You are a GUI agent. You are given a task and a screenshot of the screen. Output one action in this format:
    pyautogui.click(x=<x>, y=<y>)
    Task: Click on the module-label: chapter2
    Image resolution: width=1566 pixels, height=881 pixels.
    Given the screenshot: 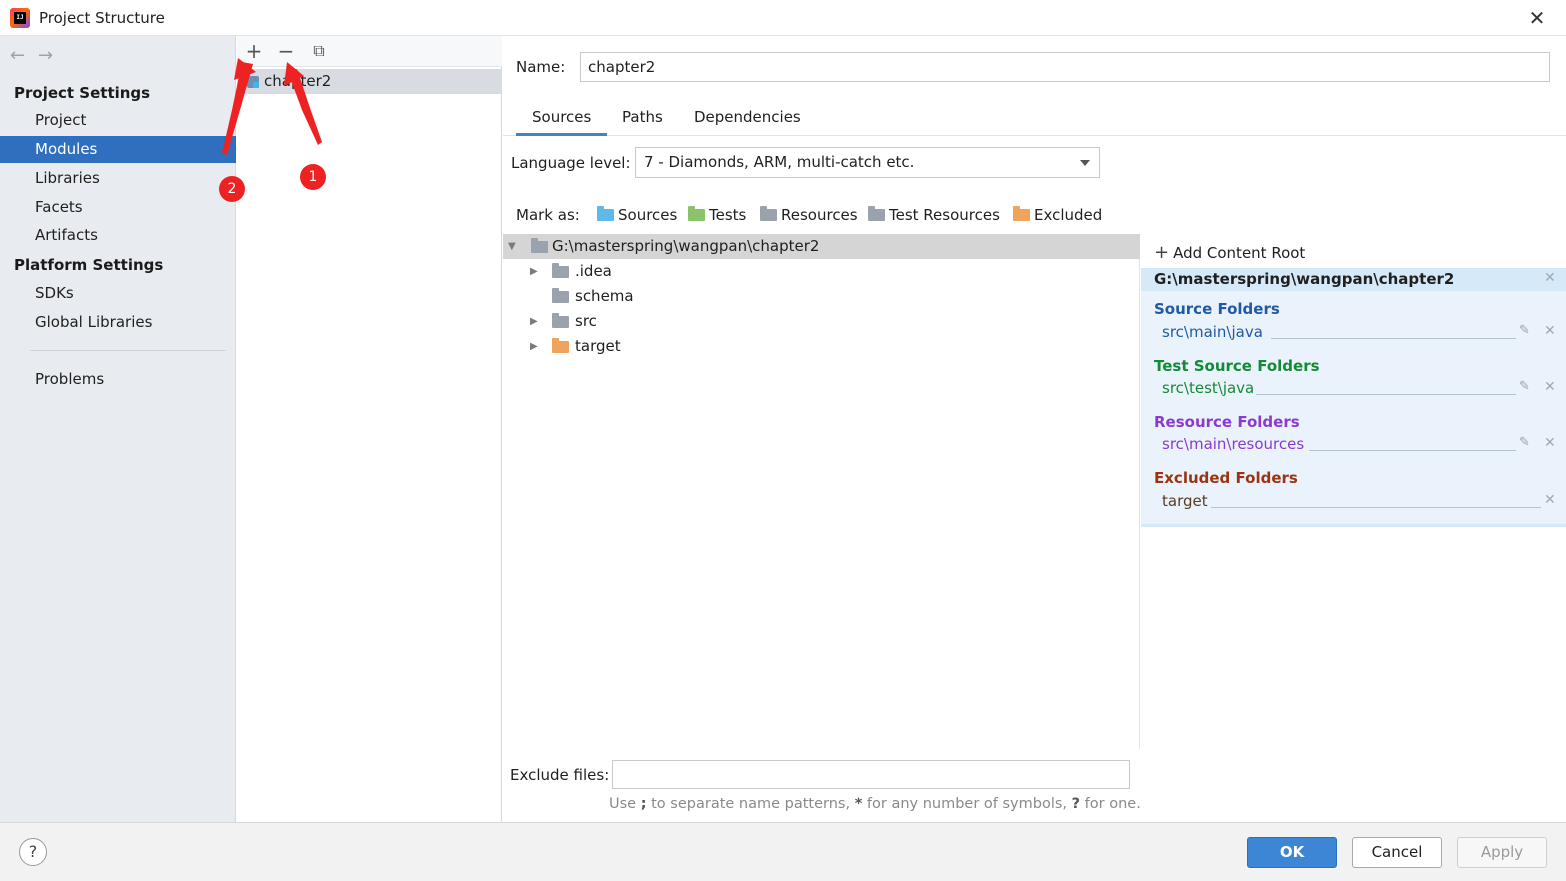 What is the action you would take?
    pyautogui.click(x=298, y=81)
    